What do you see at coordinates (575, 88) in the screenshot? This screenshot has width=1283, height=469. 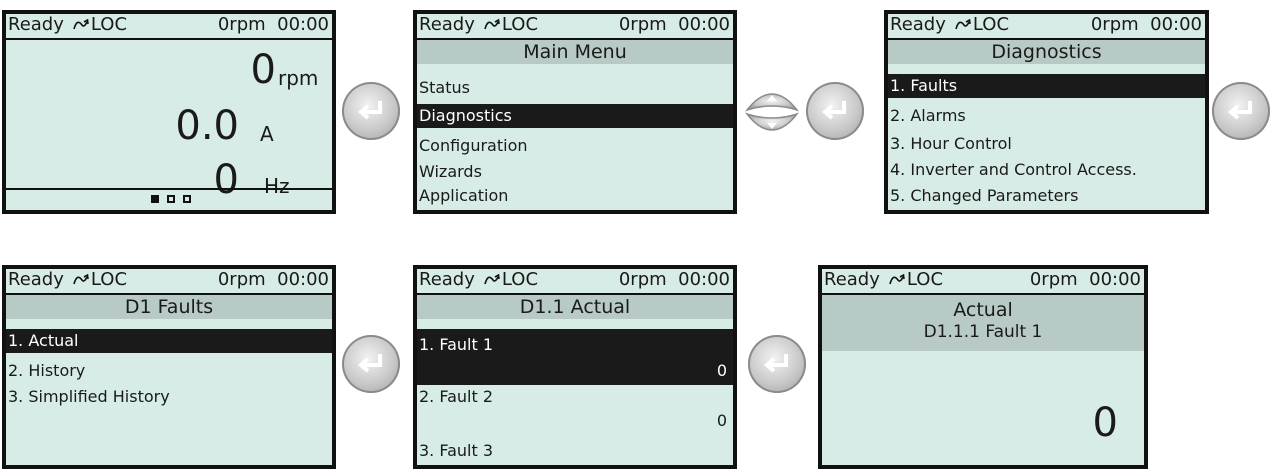 I see `menu-item-status: Status` at bounding box center [575, 88].